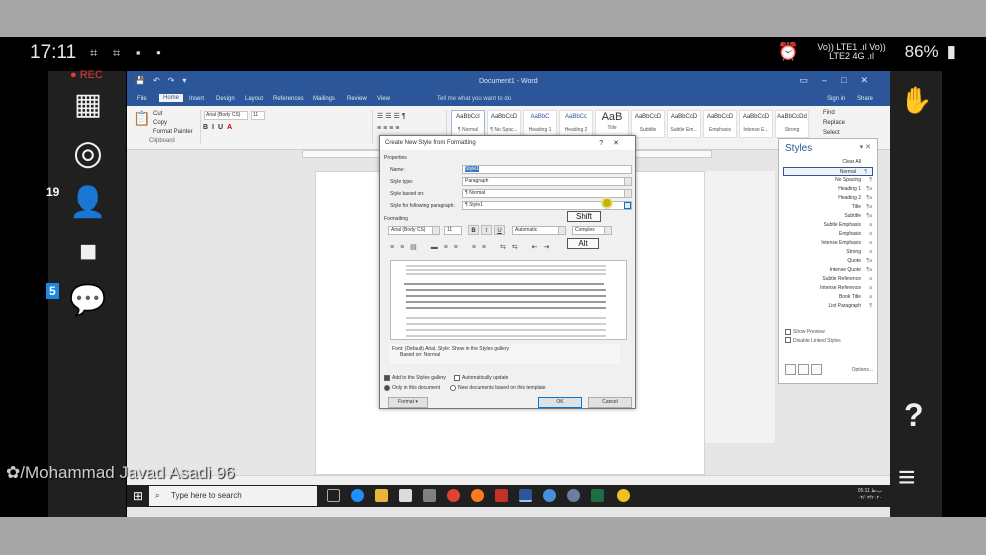 The image size is (986, 555). Describe the element at coordinates (916, 100) in the screenshot. I see `raise-hand-icon: ✋` at that location.